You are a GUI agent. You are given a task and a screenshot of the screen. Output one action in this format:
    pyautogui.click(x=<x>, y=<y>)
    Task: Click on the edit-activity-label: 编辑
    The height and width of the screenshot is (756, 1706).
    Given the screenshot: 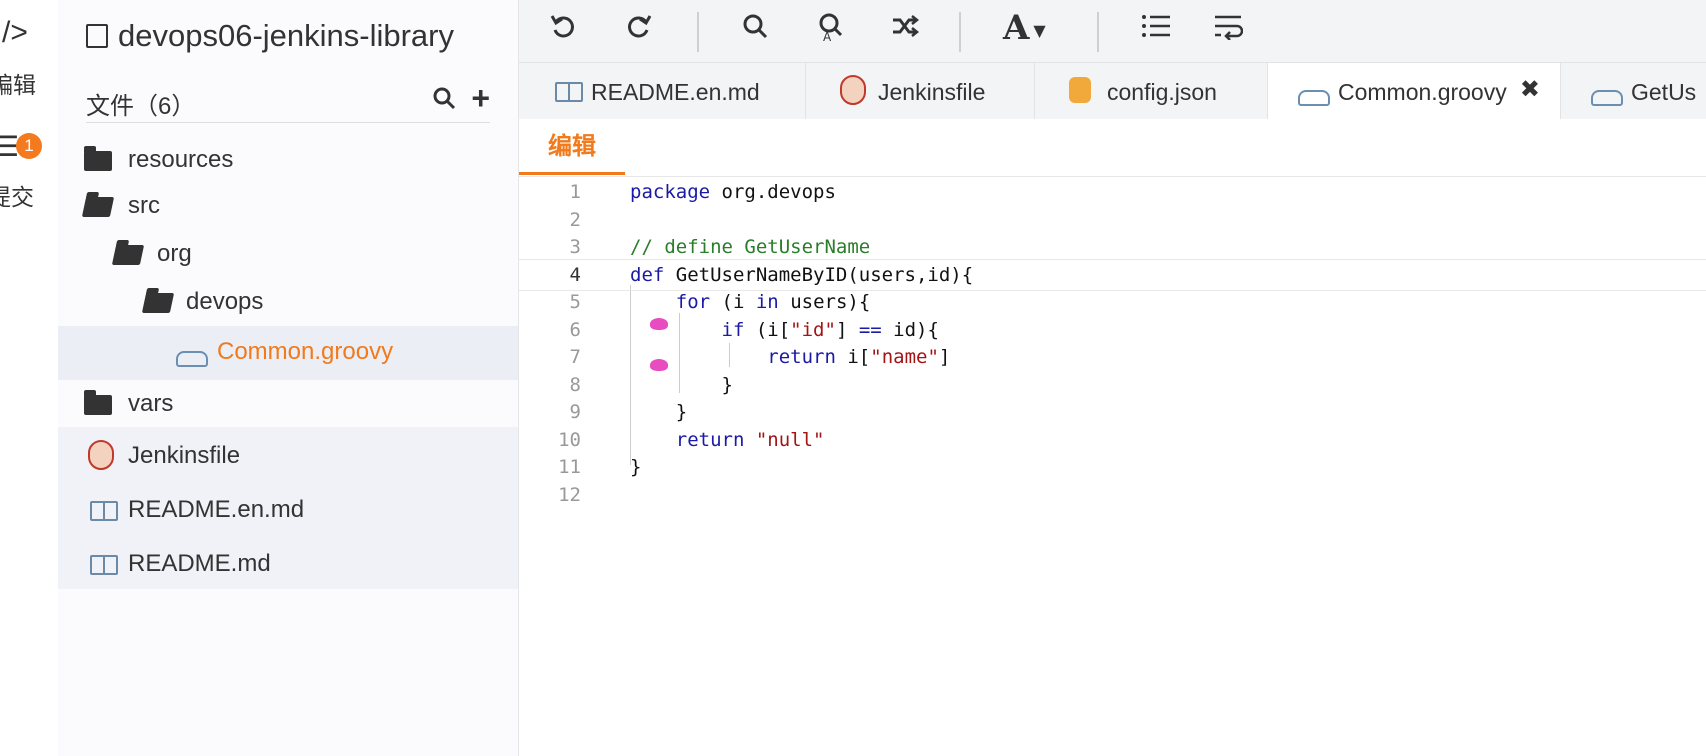 What is the action you would take?
    pyautogui.click(x=18, y=85)
    